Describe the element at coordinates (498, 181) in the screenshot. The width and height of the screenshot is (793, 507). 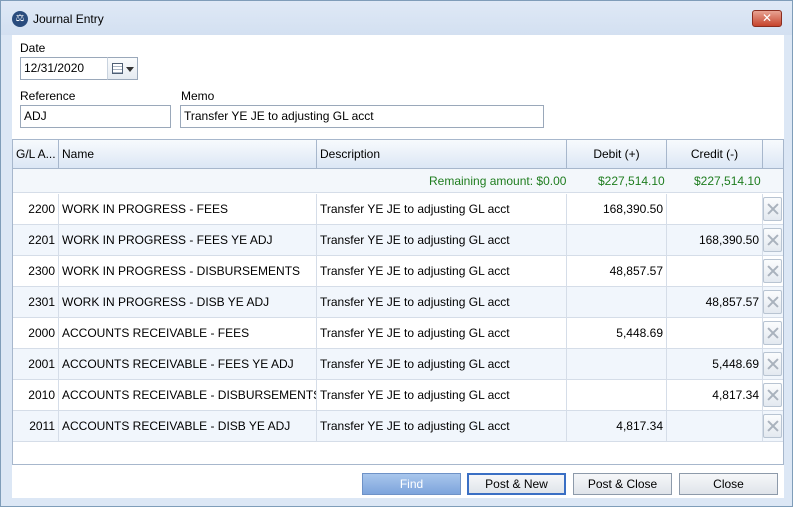
I see `remaining-amount: Remaining amount: $0.00` at that location.